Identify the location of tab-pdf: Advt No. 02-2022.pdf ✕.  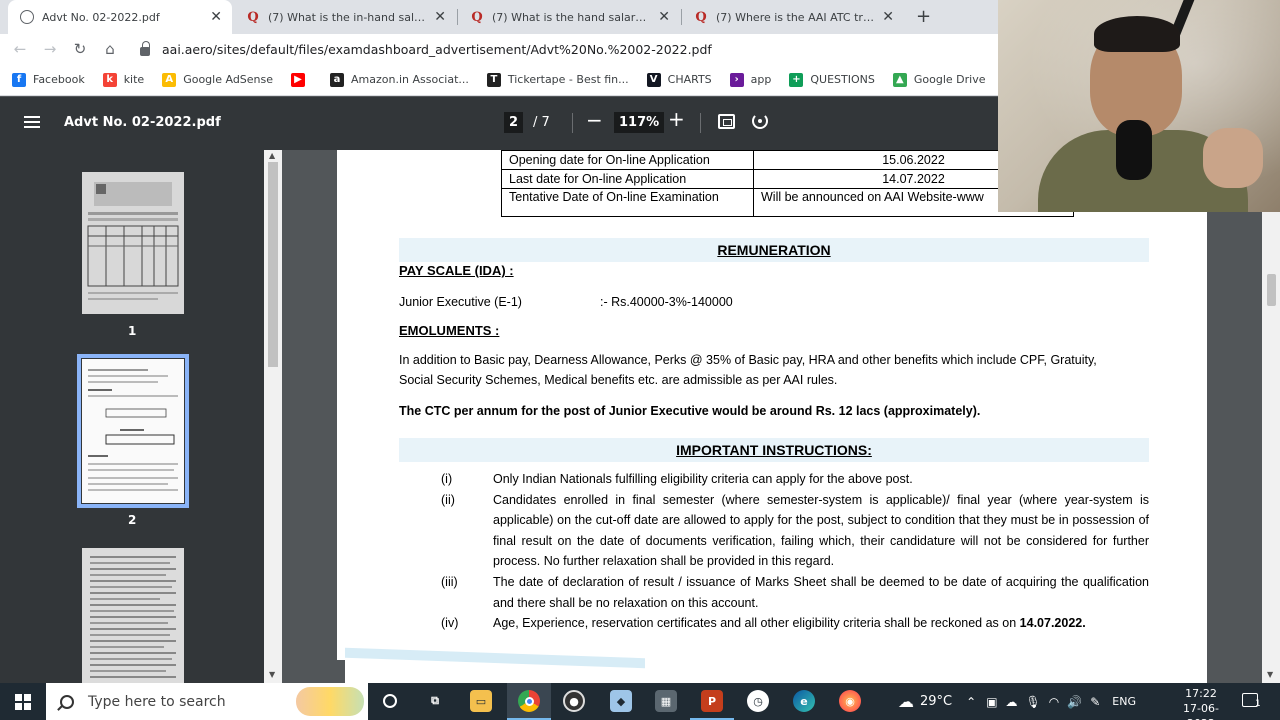
(120, 17).